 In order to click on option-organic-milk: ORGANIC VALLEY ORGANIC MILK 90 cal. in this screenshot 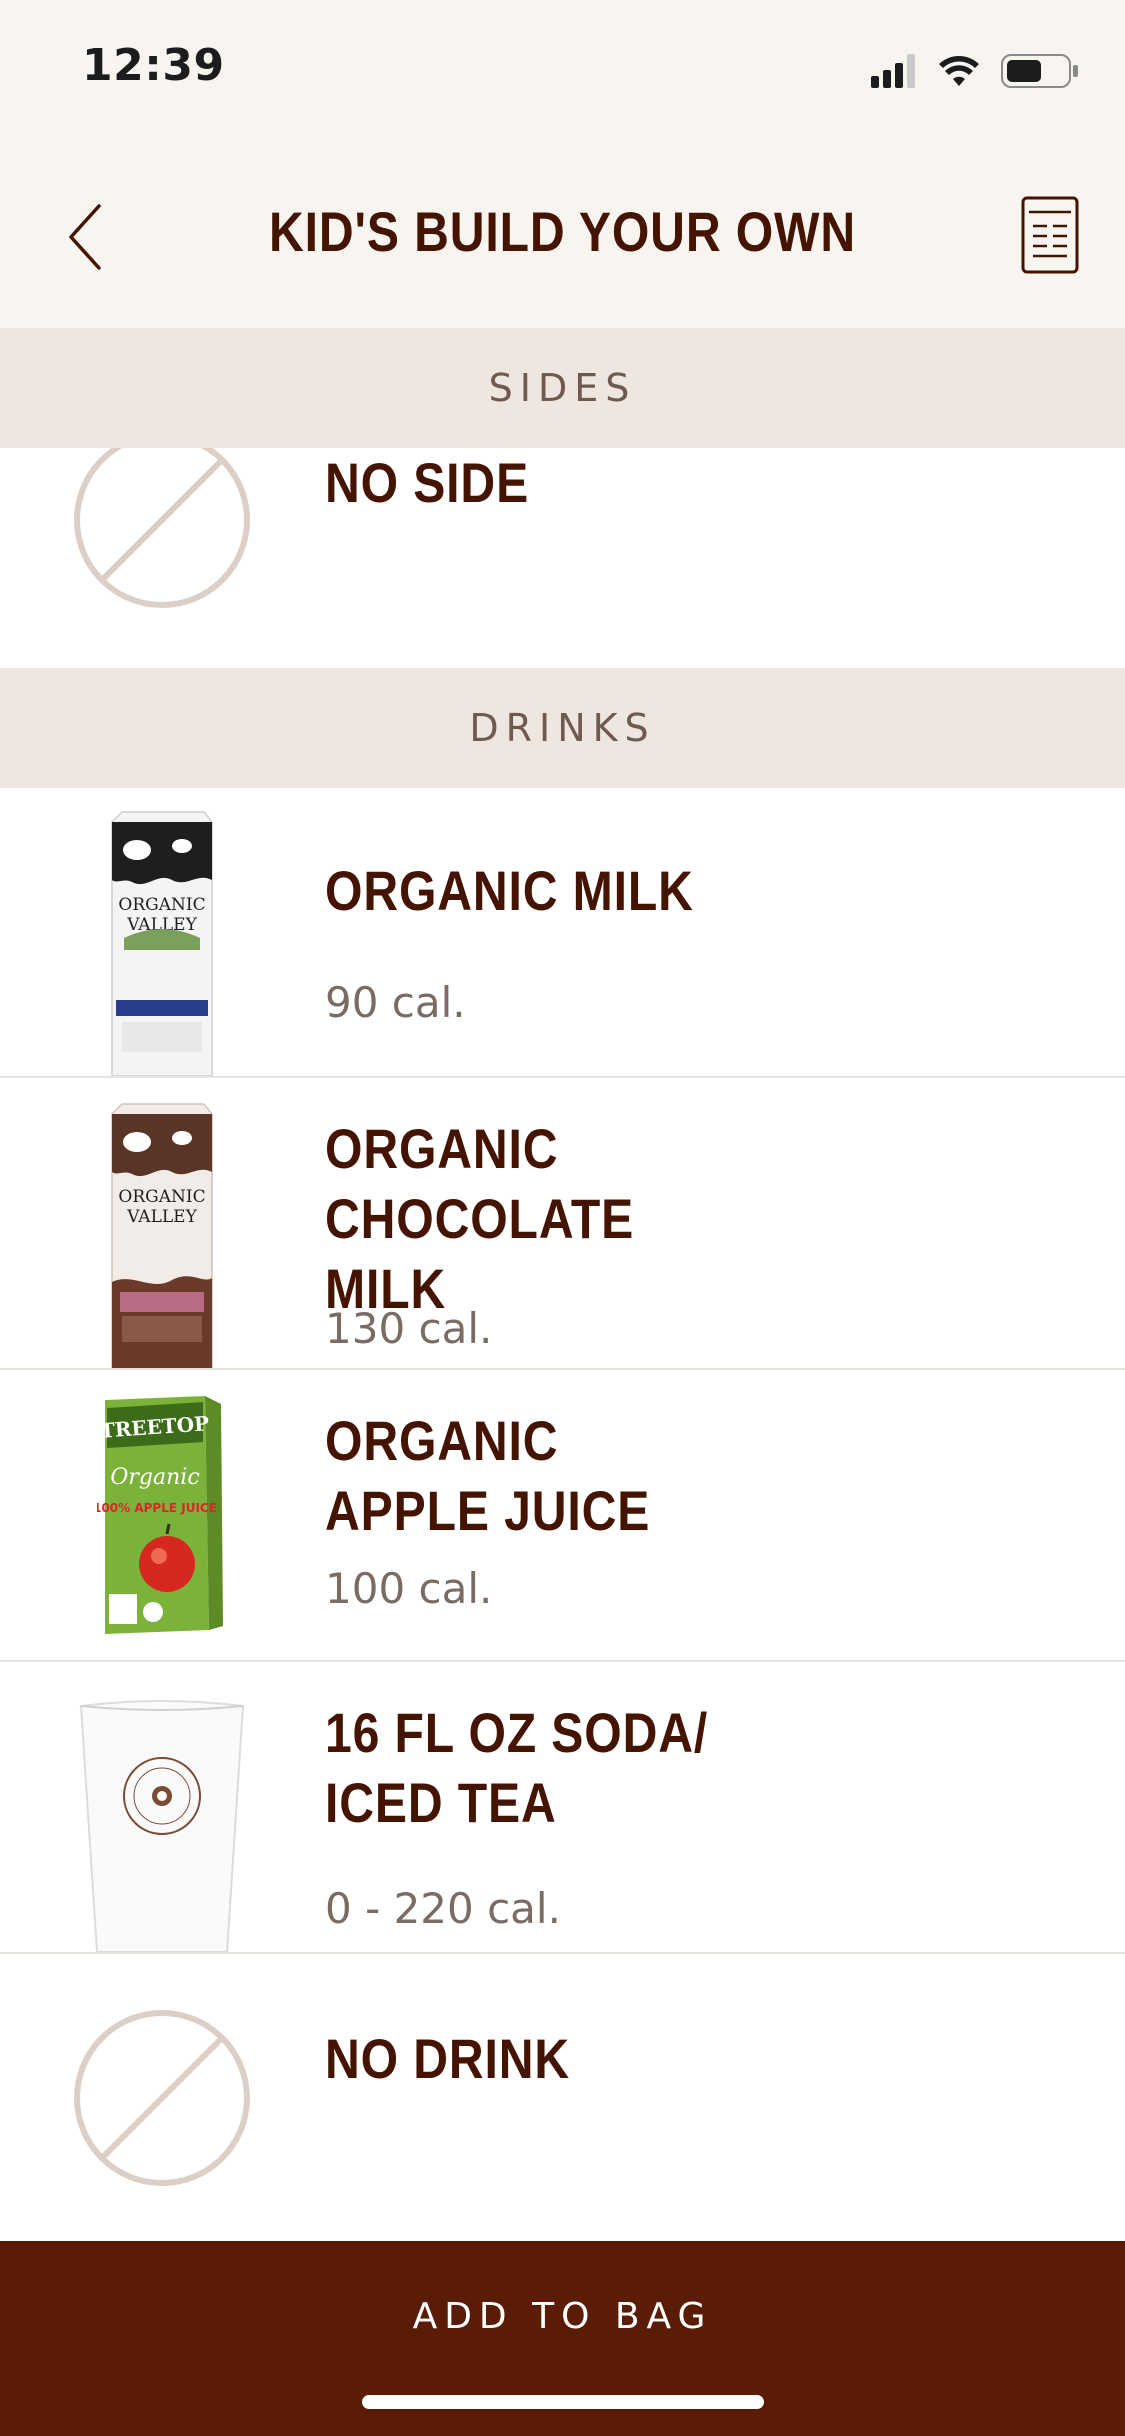, I will do `click(562, 933)`.